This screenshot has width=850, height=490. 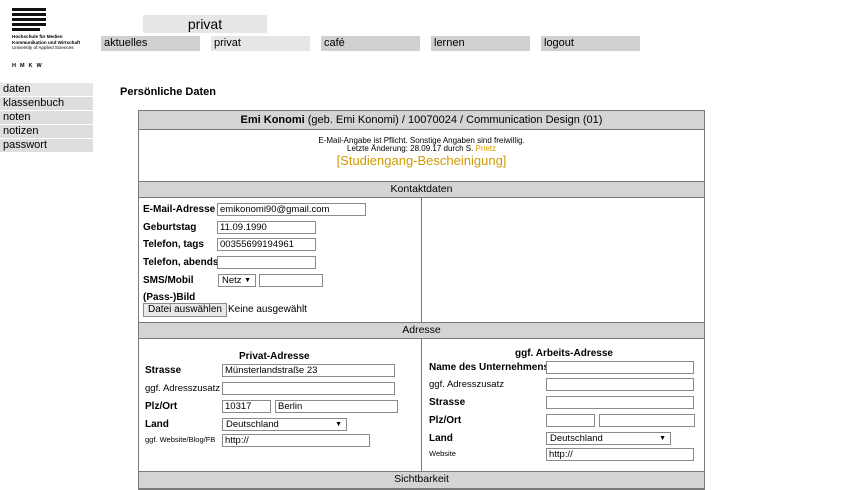 I want to click on work-zip-field, so click(x=570, y=420).